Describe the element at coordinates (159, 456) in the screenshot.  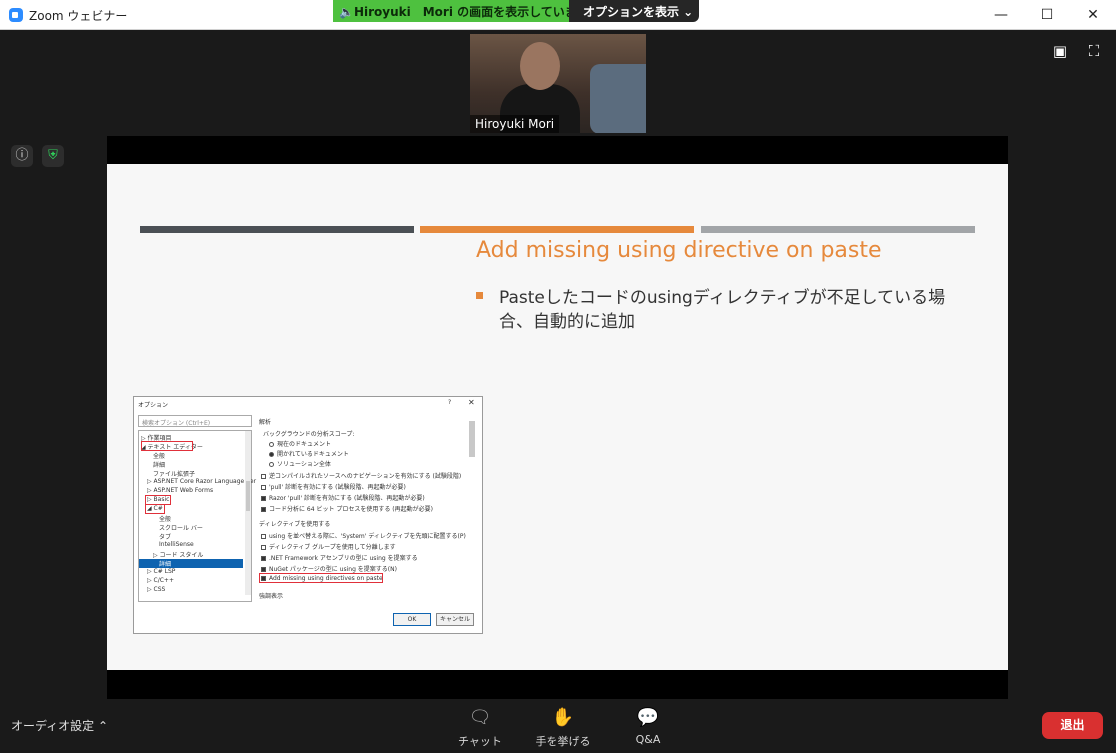
I see `tree-item: 全般` at that location.